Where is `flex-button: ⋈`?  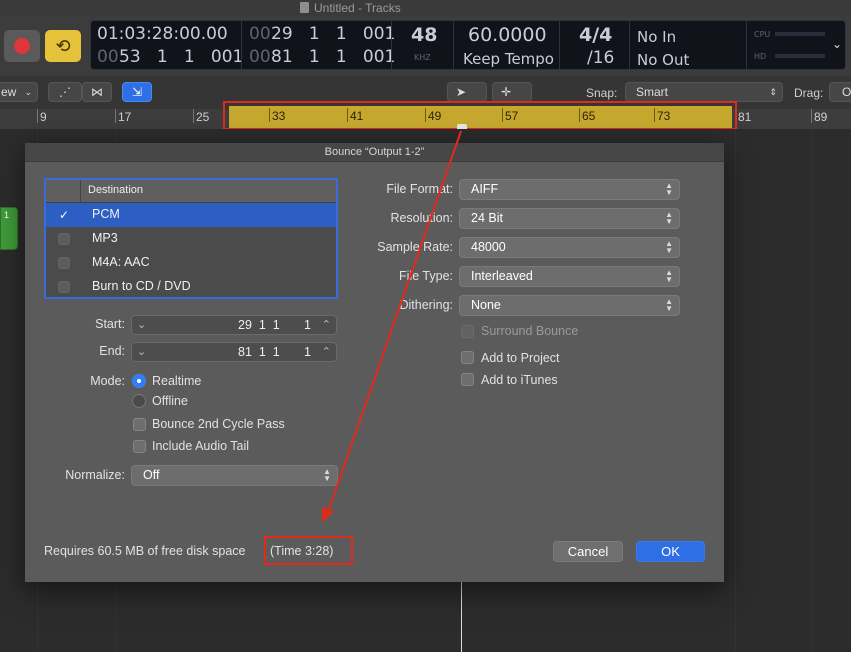 flex-button: ⋈ is located at coordinates (97, 92).